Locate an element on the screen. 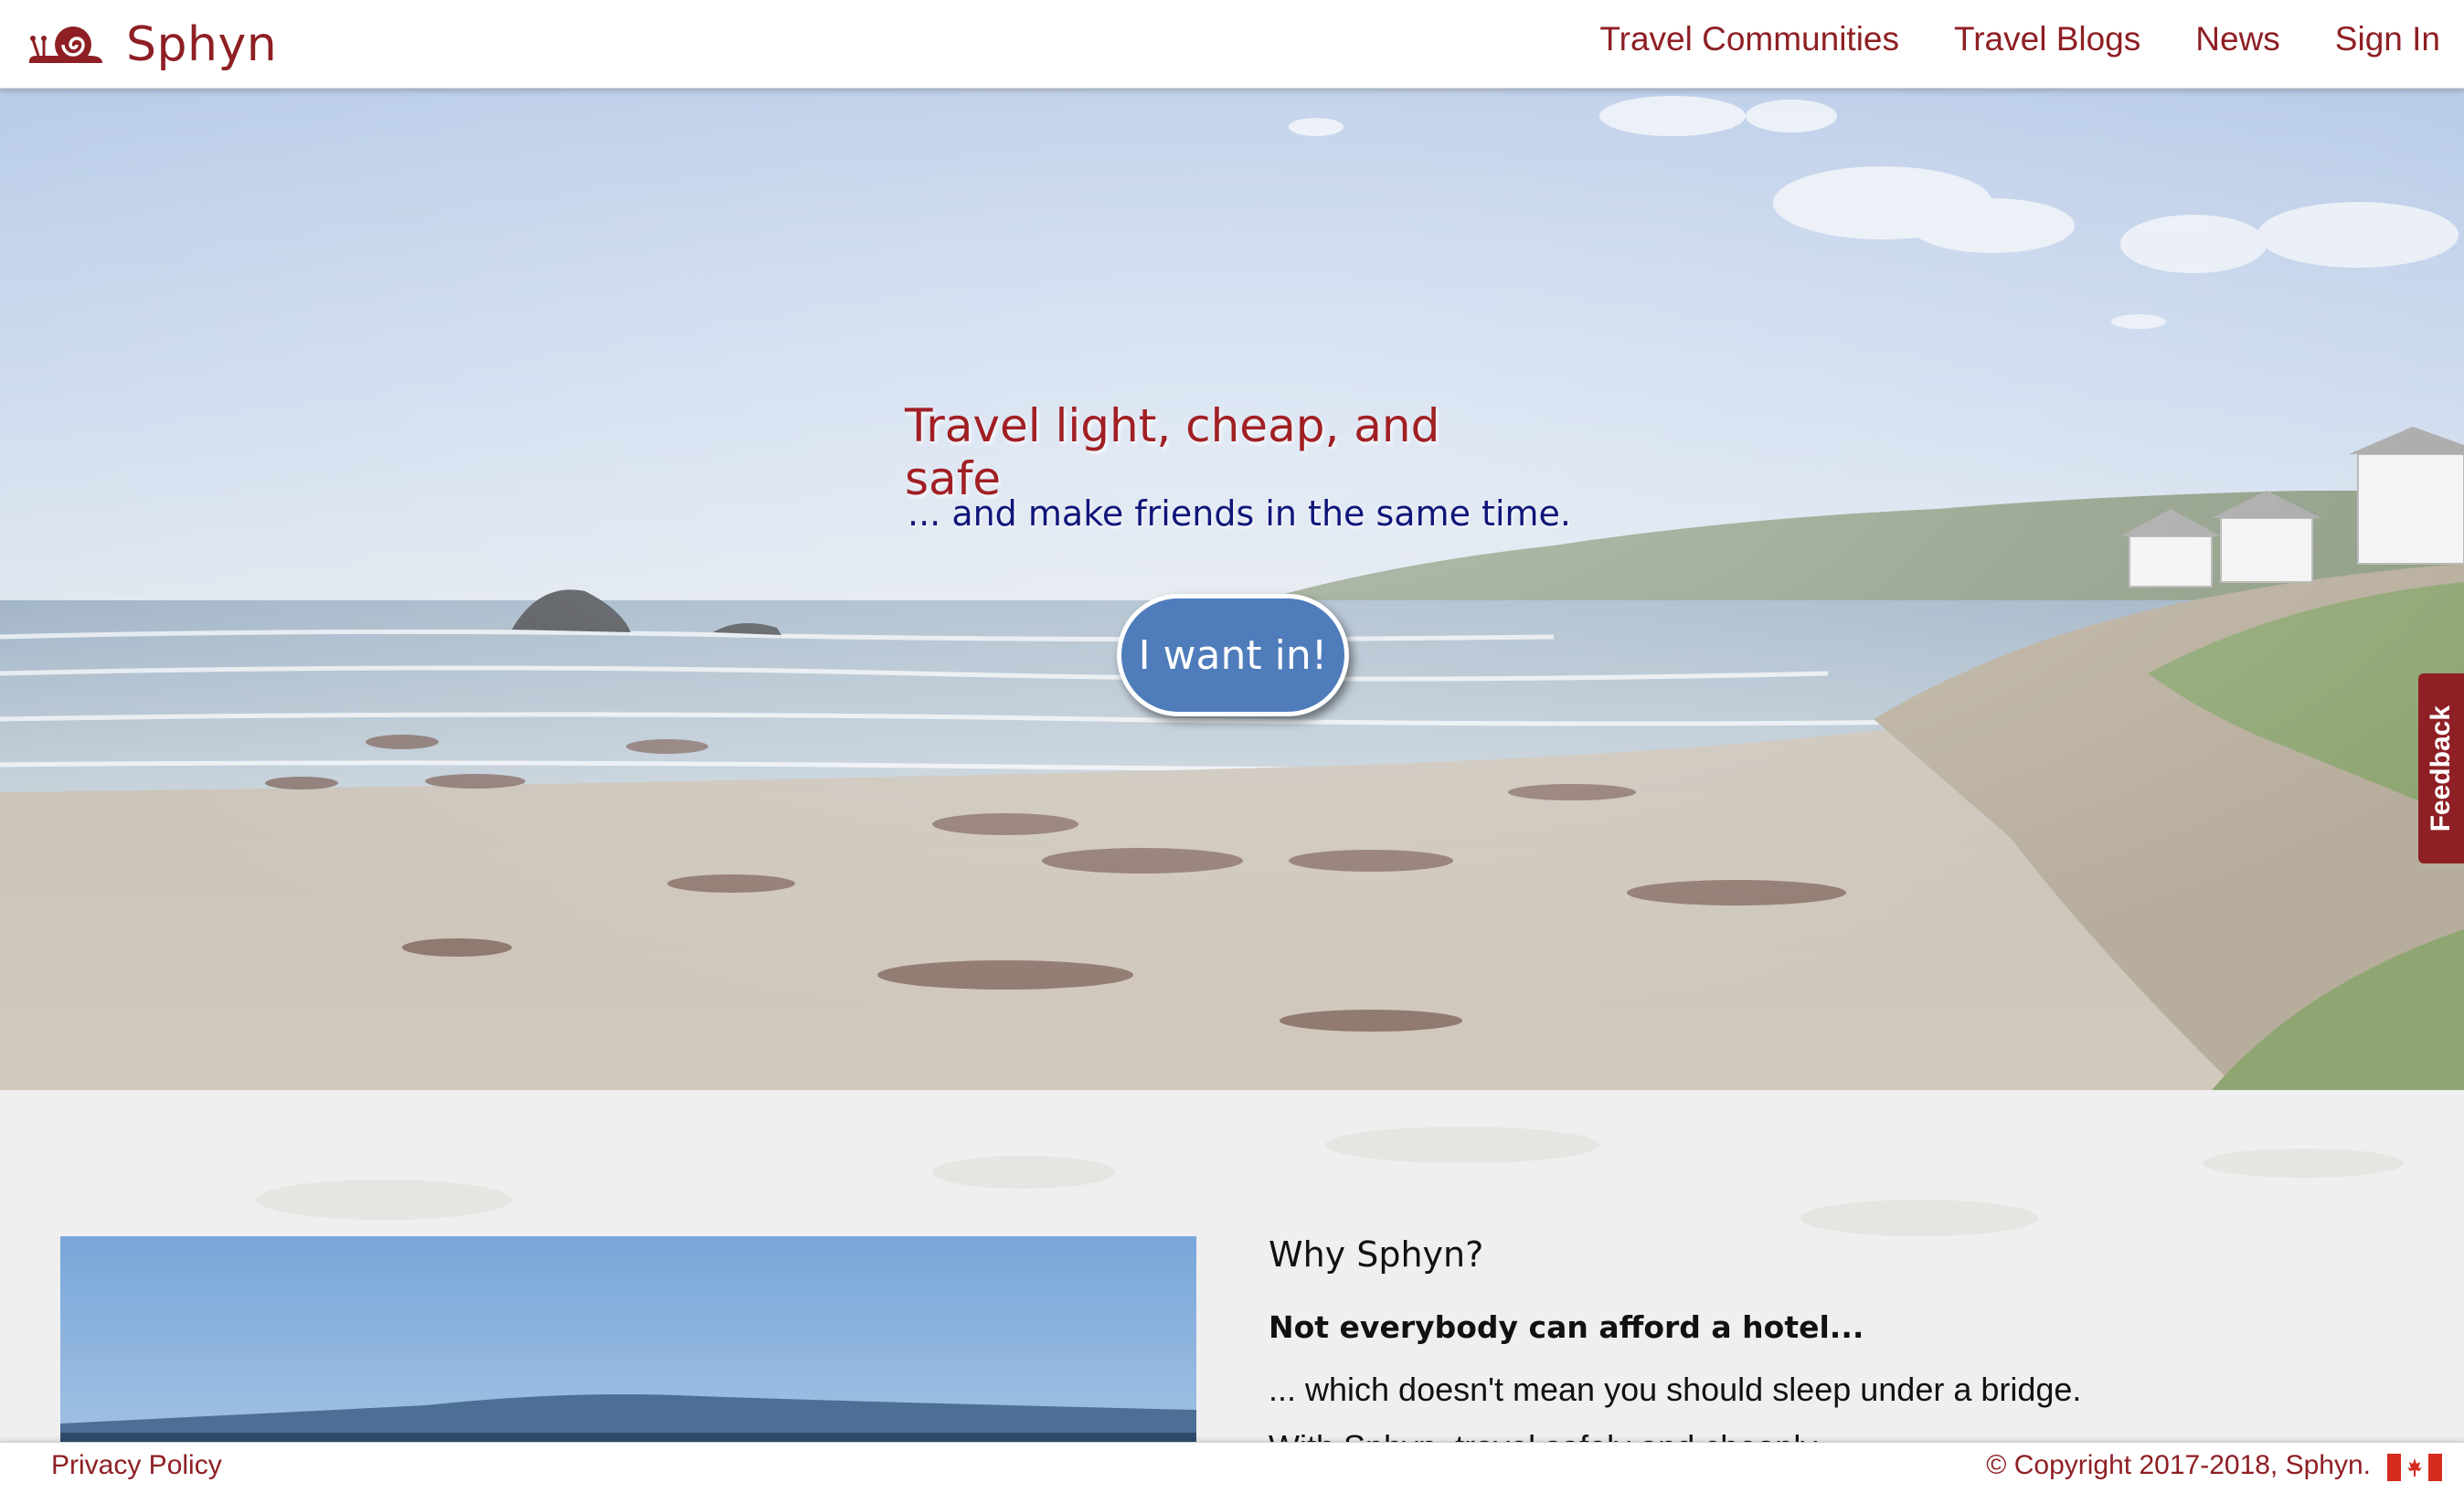 This screenshot has height=1493, width=2464. nav-news: News is located at coordinates (2237, 39).